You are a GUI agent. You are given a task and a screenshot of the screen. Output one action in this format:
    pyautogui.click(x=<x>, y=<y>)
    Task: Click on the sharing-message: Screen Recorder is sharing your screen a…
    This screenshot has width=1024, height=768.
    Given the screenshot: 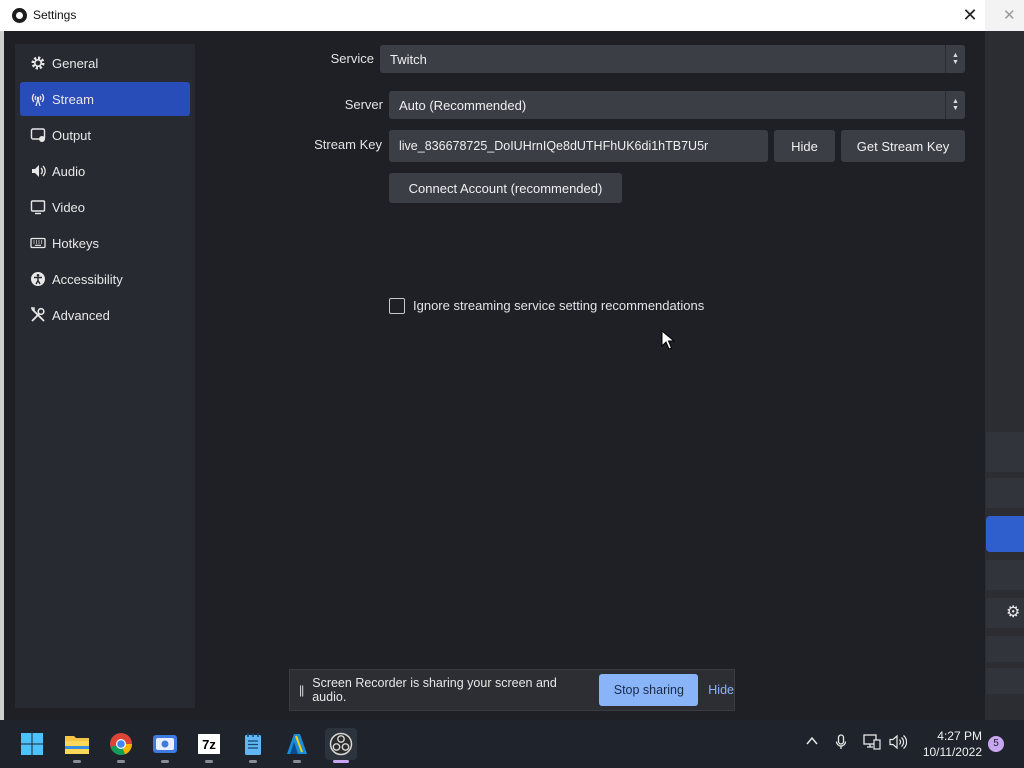 What is the action you would take?
    pyautogui.click(x=434, y=690)
    